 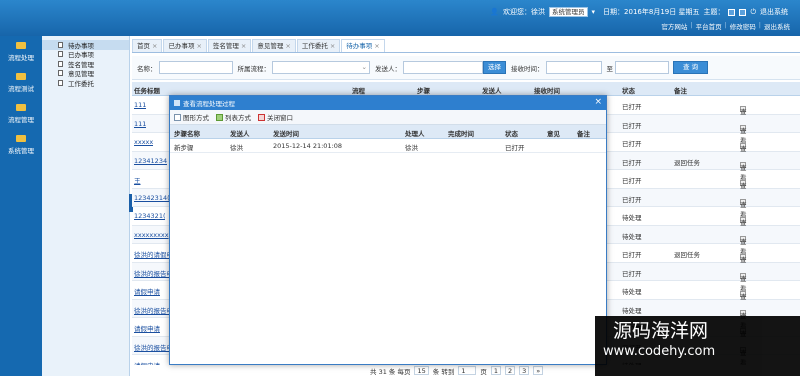 I want to click on cell-note: 退回任务, so click(x=687, y=162).